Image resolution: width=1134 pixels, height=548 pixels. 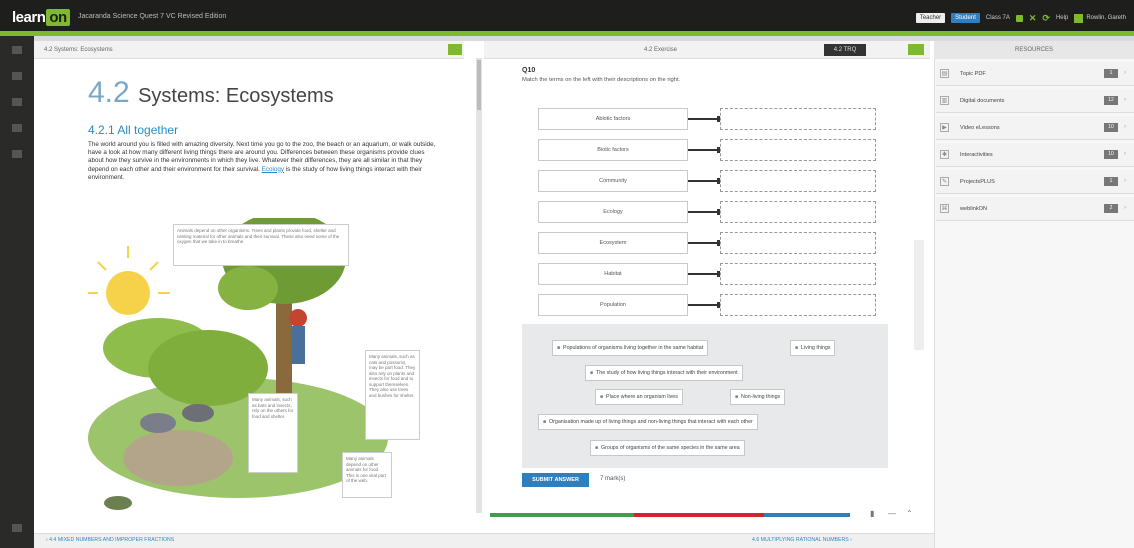 I want to click on projectsplus-icon: ✎, so click(x=944, y=181).